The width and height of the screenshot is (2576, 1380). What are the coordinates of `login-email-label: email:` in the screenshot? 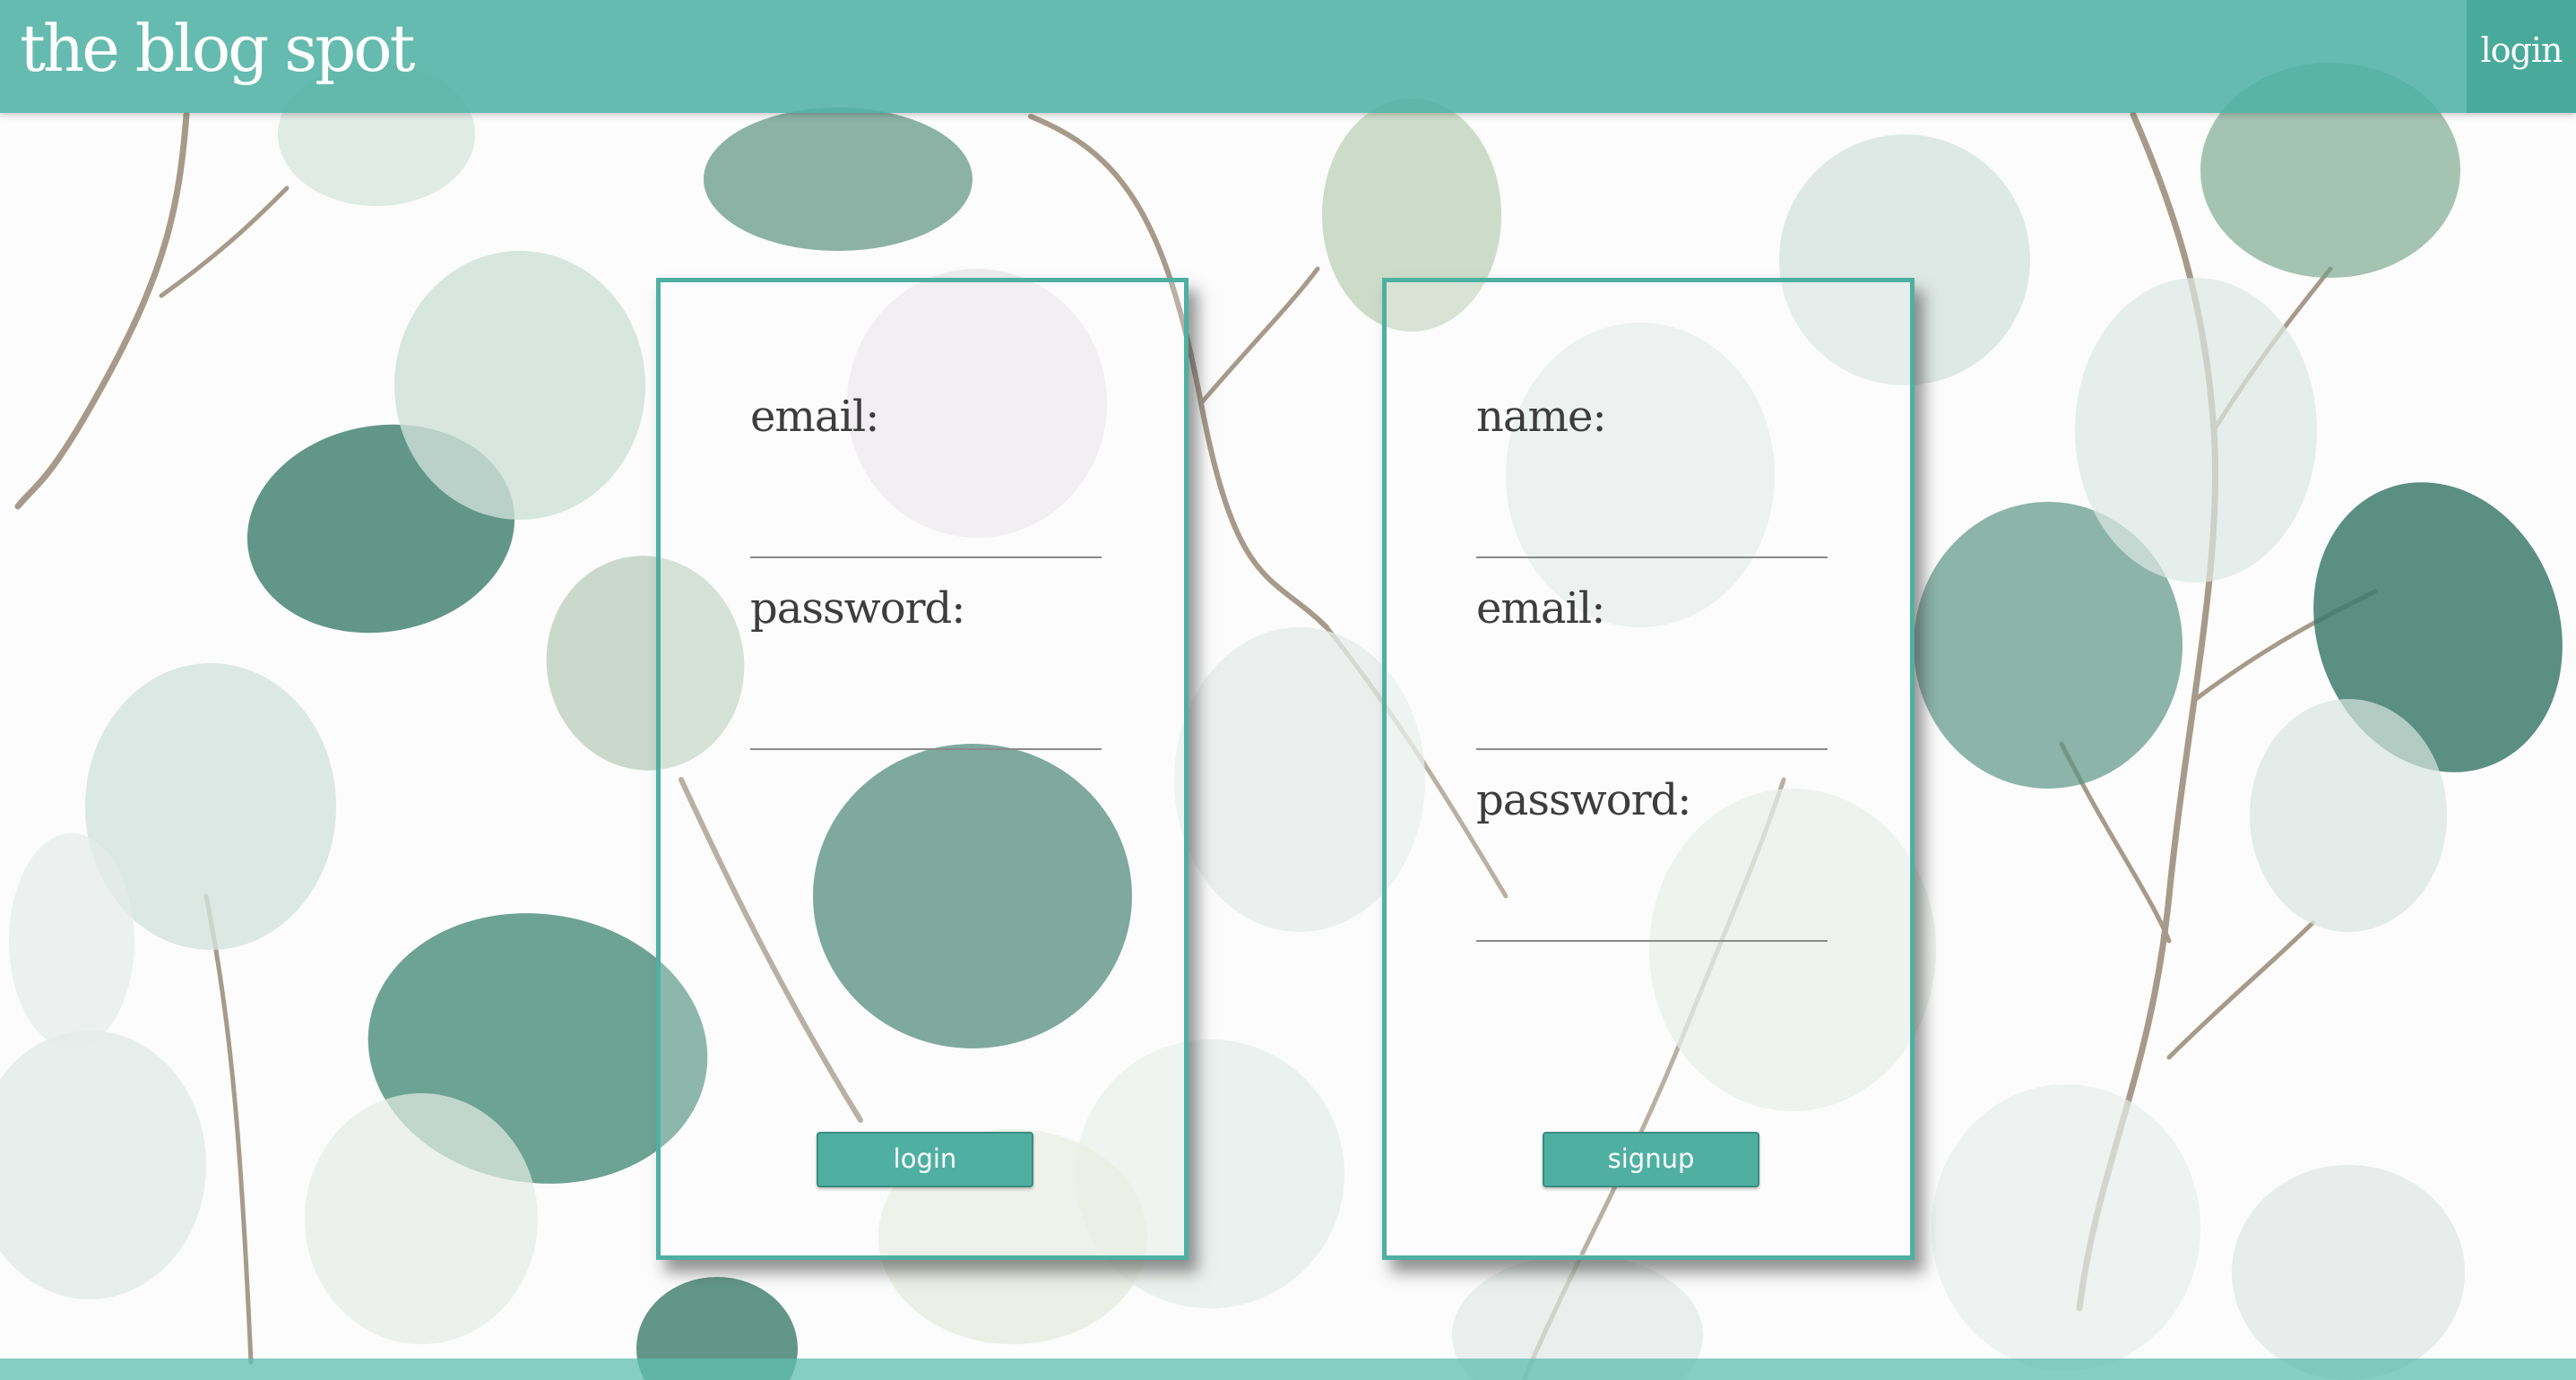 It's located at (814, 417).